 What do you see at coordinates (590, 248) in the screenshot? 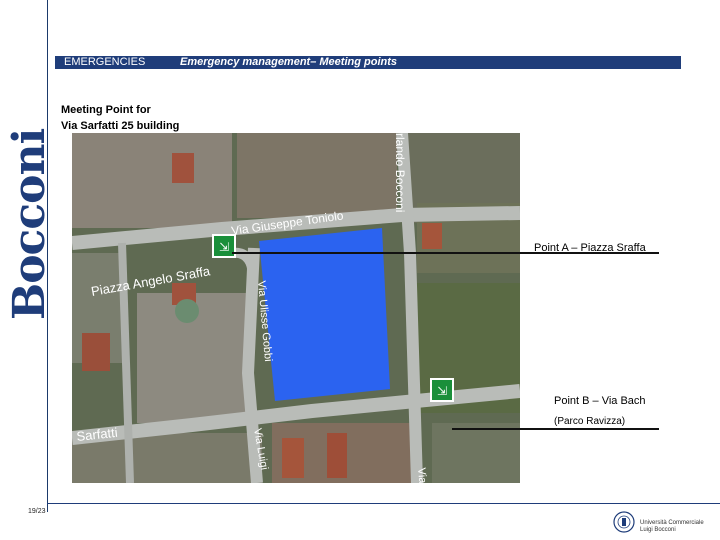
I see `point-a-label: Point A – Piazza Sraffa` at bounding box center [590, 248].